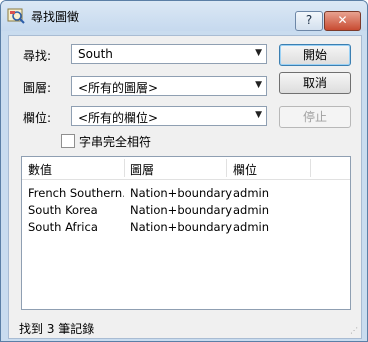  Describe the element at coordinates (186, 168) in the screenshot. I see `results-header: 數值 圖層 欄位` at that location.